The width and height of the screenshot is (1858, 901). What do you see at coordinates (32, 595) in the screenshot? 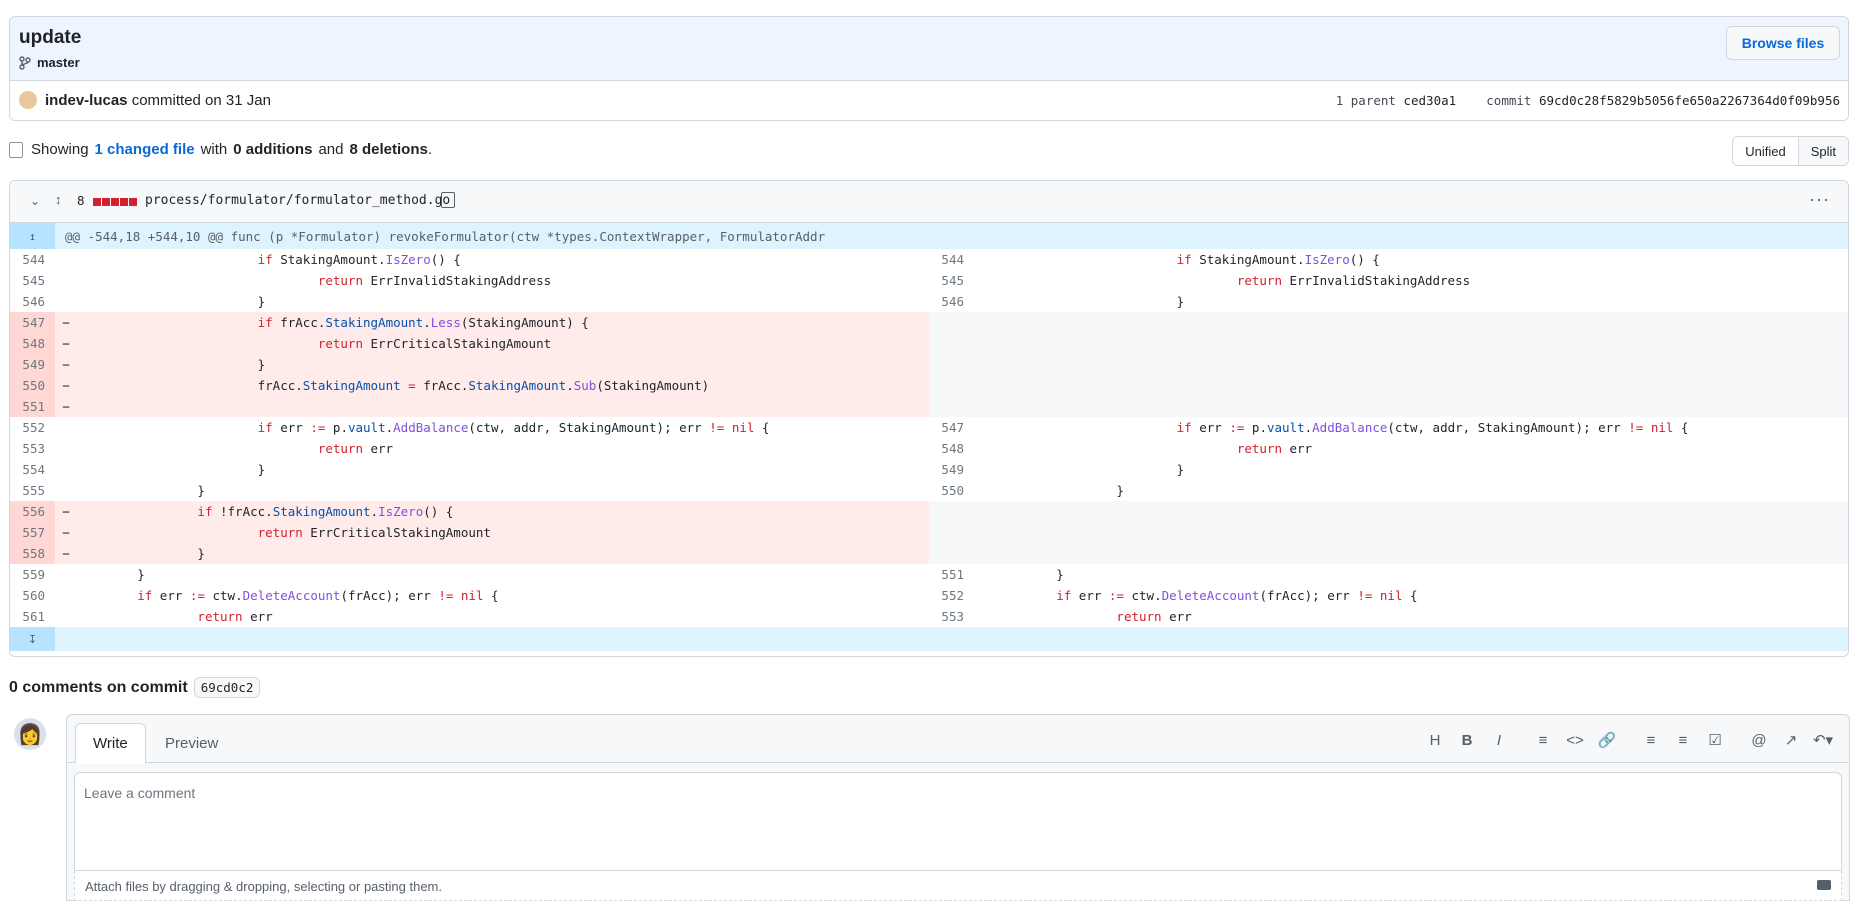
I see `line-number-left: 560` at bounding box center [32, 595].